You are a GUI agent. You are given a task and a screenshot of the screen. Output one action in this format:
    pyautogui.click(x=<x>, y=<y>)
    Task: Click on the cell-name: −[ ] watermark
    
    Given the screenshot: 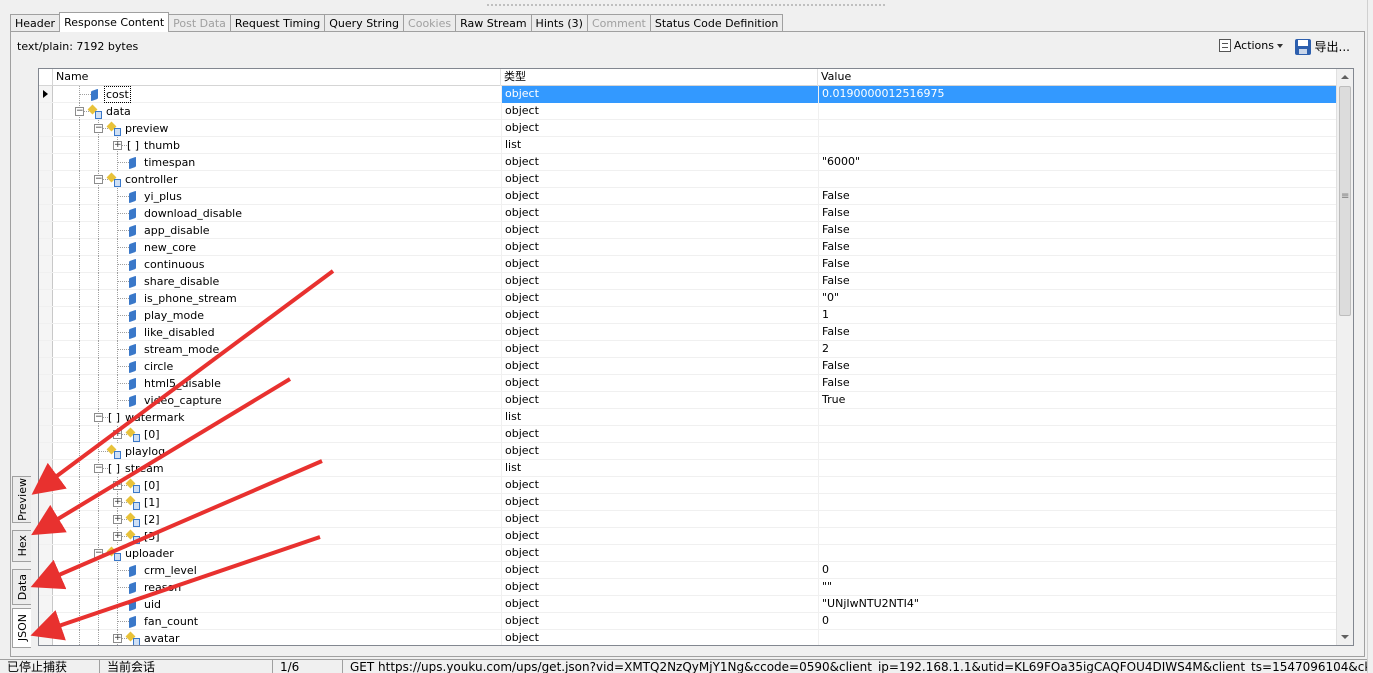 What is the action you would take?
    pyautogui.click(x=277, y=417)
    